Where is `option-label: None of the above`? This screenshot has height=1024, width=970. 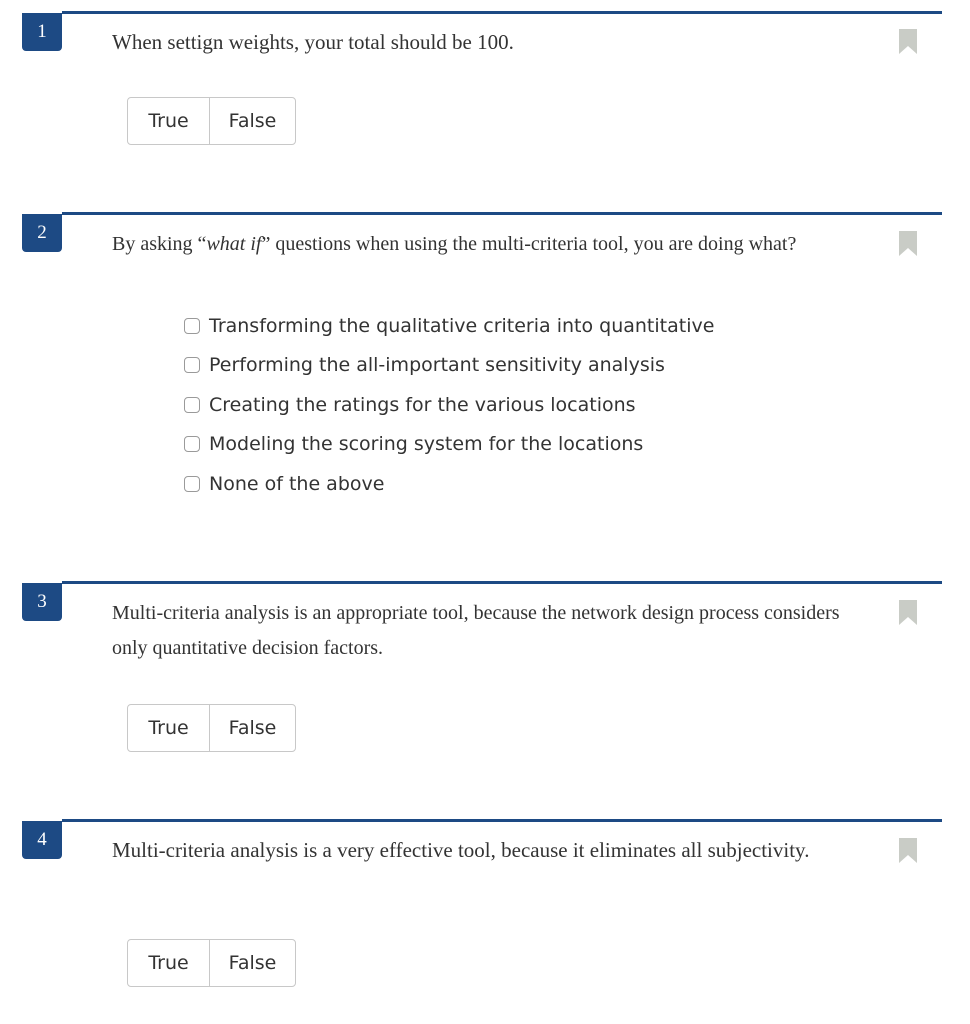
option-label: None of the above is located at coordinates (296, 484).